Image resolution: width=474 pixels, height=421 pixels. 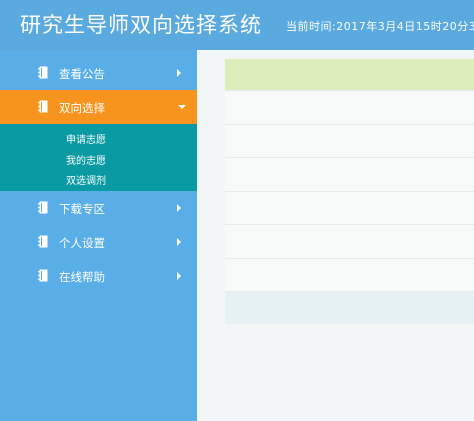 I want to click on app-header: 研究生导师双向选择系统 当前时间:2017年3月4日15时20分3, so click(x=237, y=25).